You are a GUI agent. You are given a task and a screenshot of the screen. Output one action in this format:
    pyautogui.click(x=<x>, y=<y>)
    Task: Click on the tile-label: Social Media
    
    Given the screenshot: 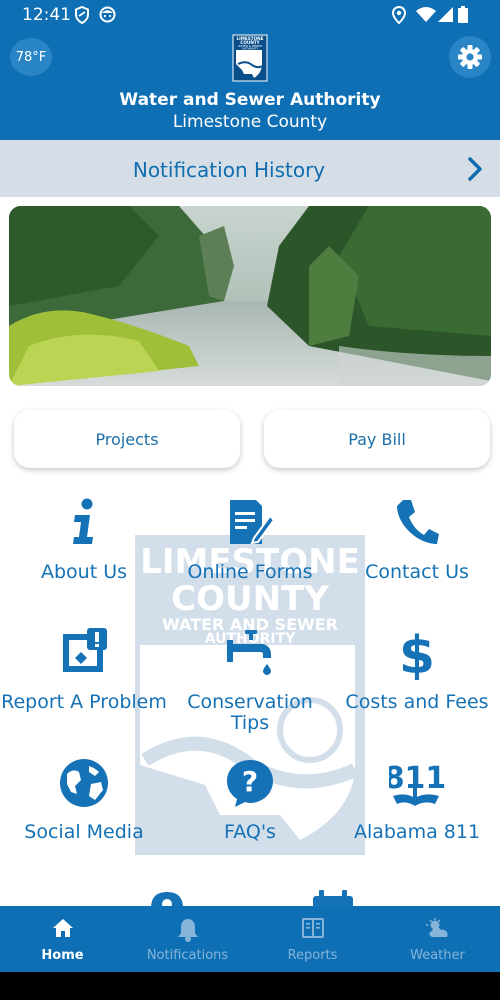 What is the action you would take?
    pyautogui.click(x=84, y=832)
    